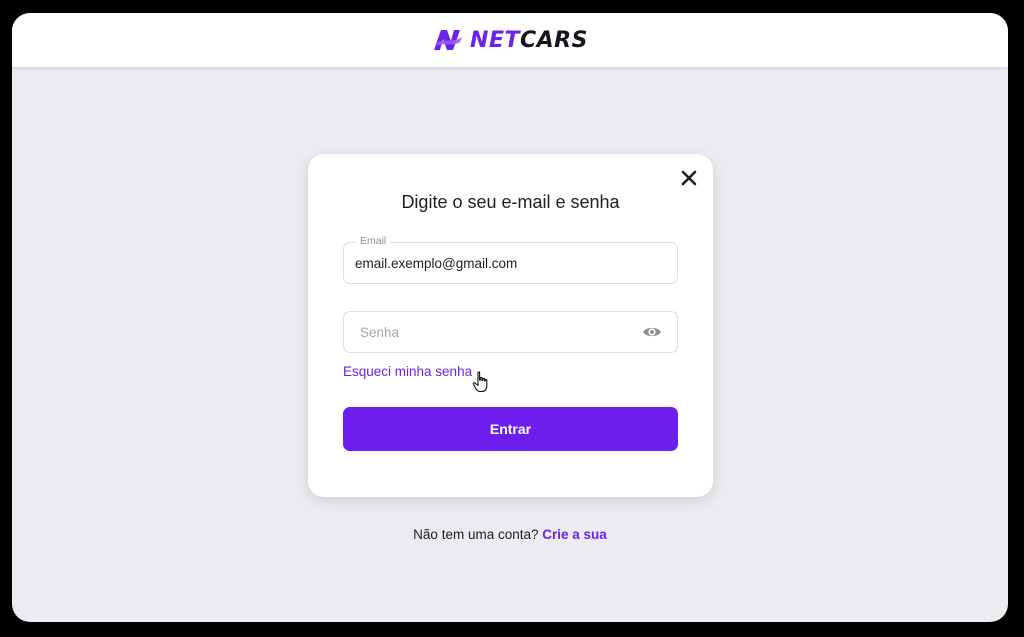 The height and width of the screenshot is (637, 1024). Describe the element at coordinates (476, 534) in the screenshot. I see `signup-text: Não tem uma conta?` at that location.